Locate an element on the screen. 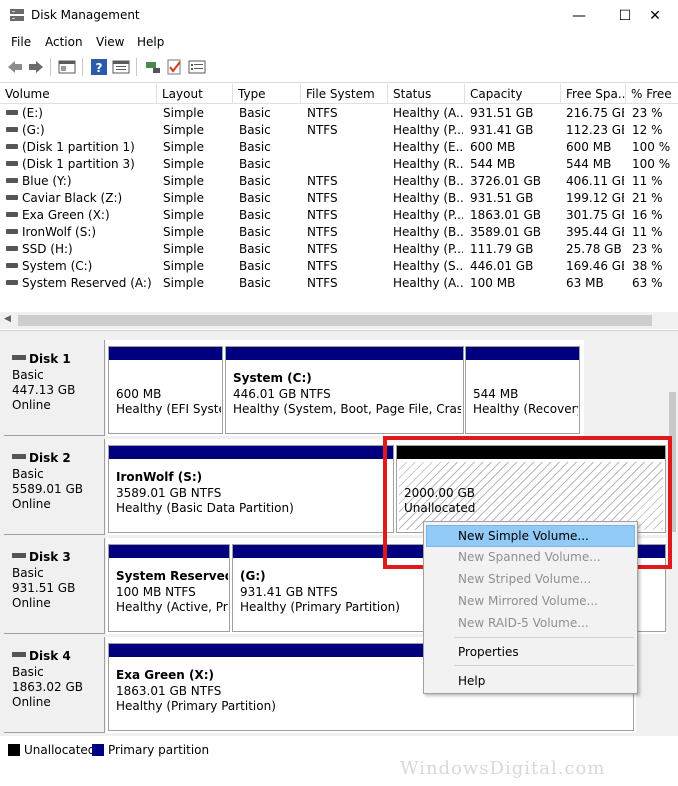  horizontal-scrollbar: ◀ is located at coordinates (339, 320).